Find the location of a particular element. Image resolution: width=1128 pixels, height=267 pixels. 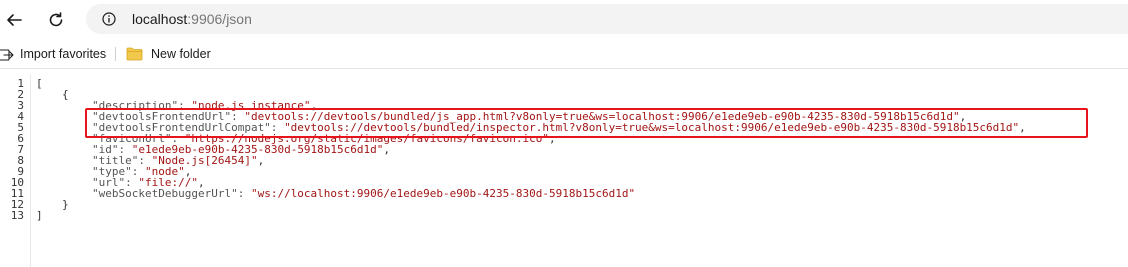

highlight-annotation-box is located at coordinates (586, 123).